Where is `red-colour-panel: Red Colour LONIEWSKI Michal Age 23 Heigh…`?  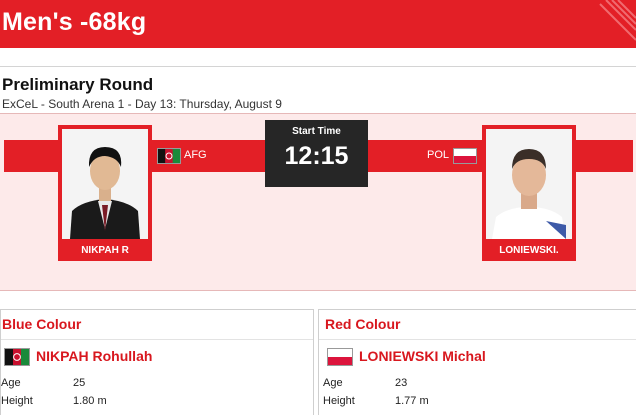 red-colour-panel: Red Colour LONIEWSKI Michal Age 23 Heigh… is located at coordinates (477, 362).